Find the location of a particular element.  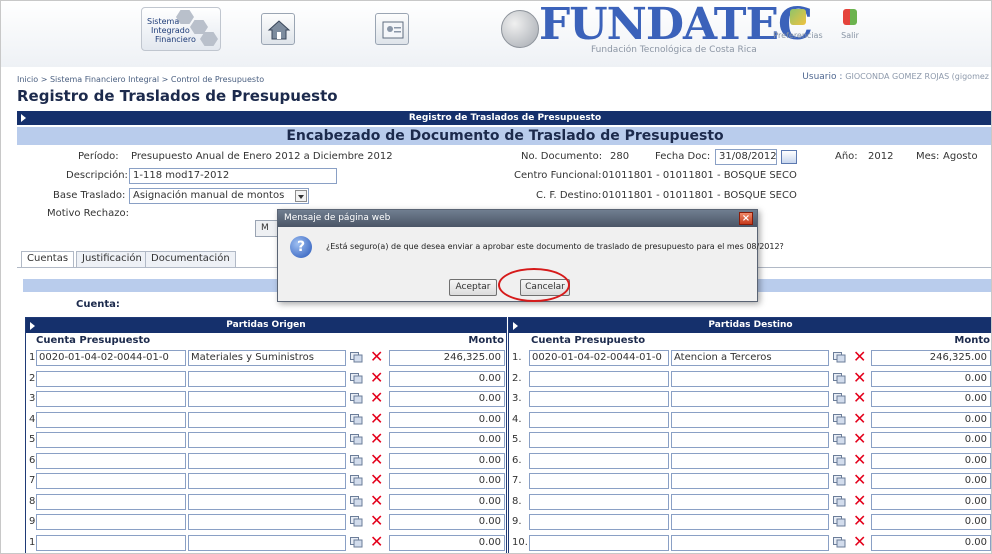

close-icon: × is located at coordinates (746, 218).